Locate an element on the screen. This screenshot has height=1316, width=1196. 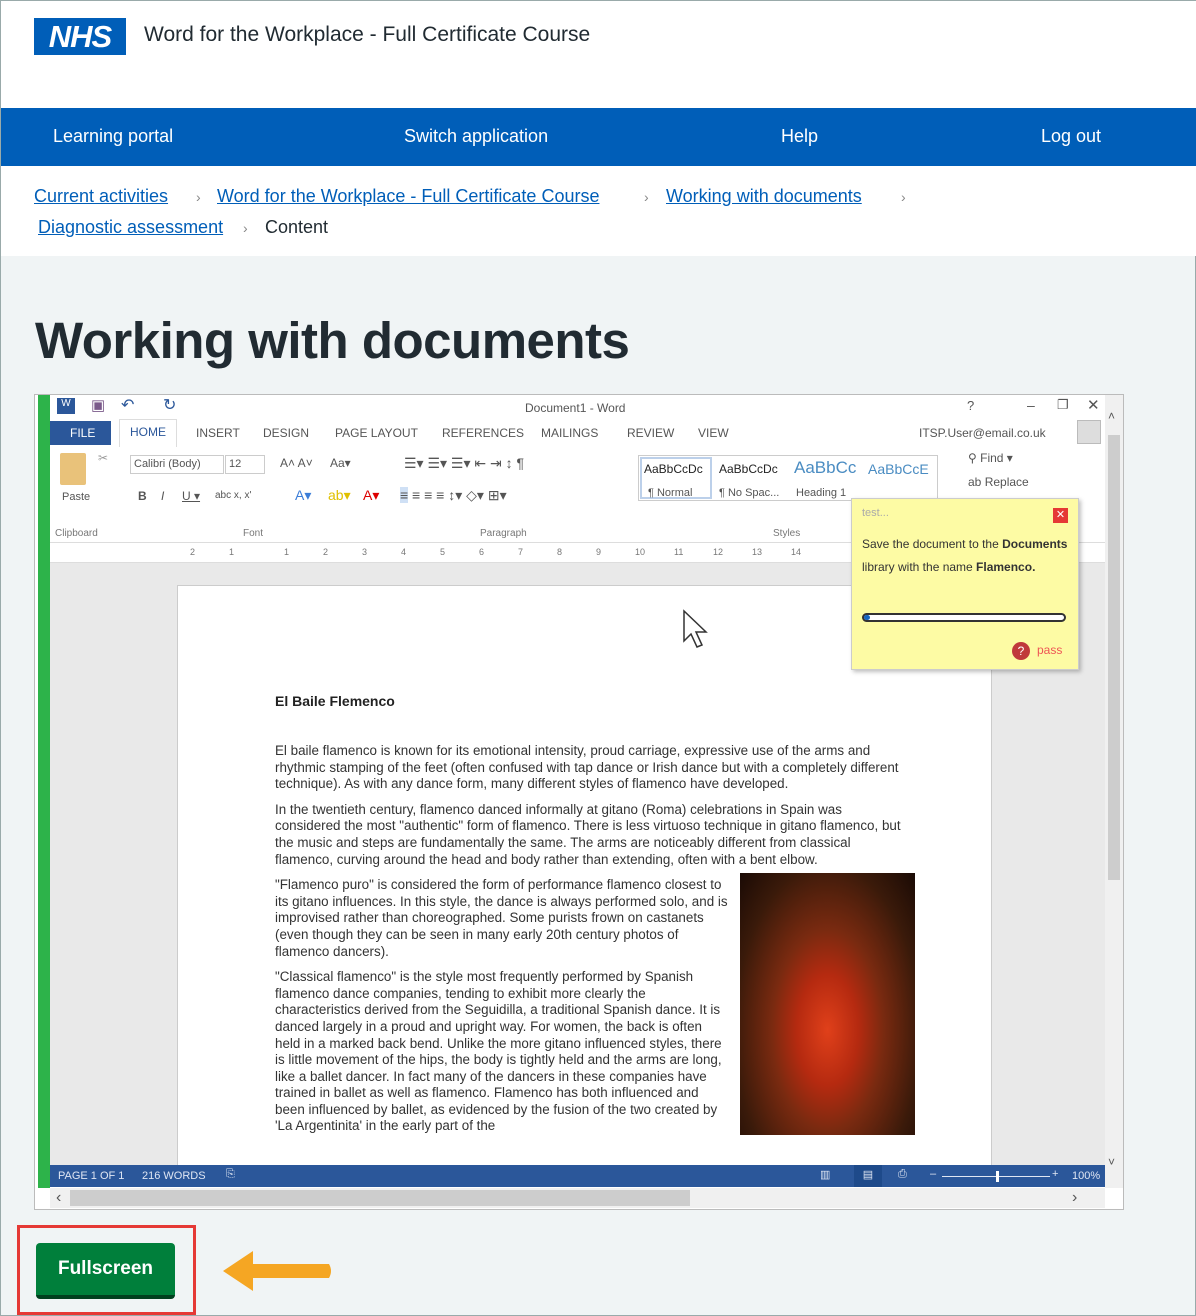
font-name-select: Calibri (Body) is located at coordinates (177, 464).